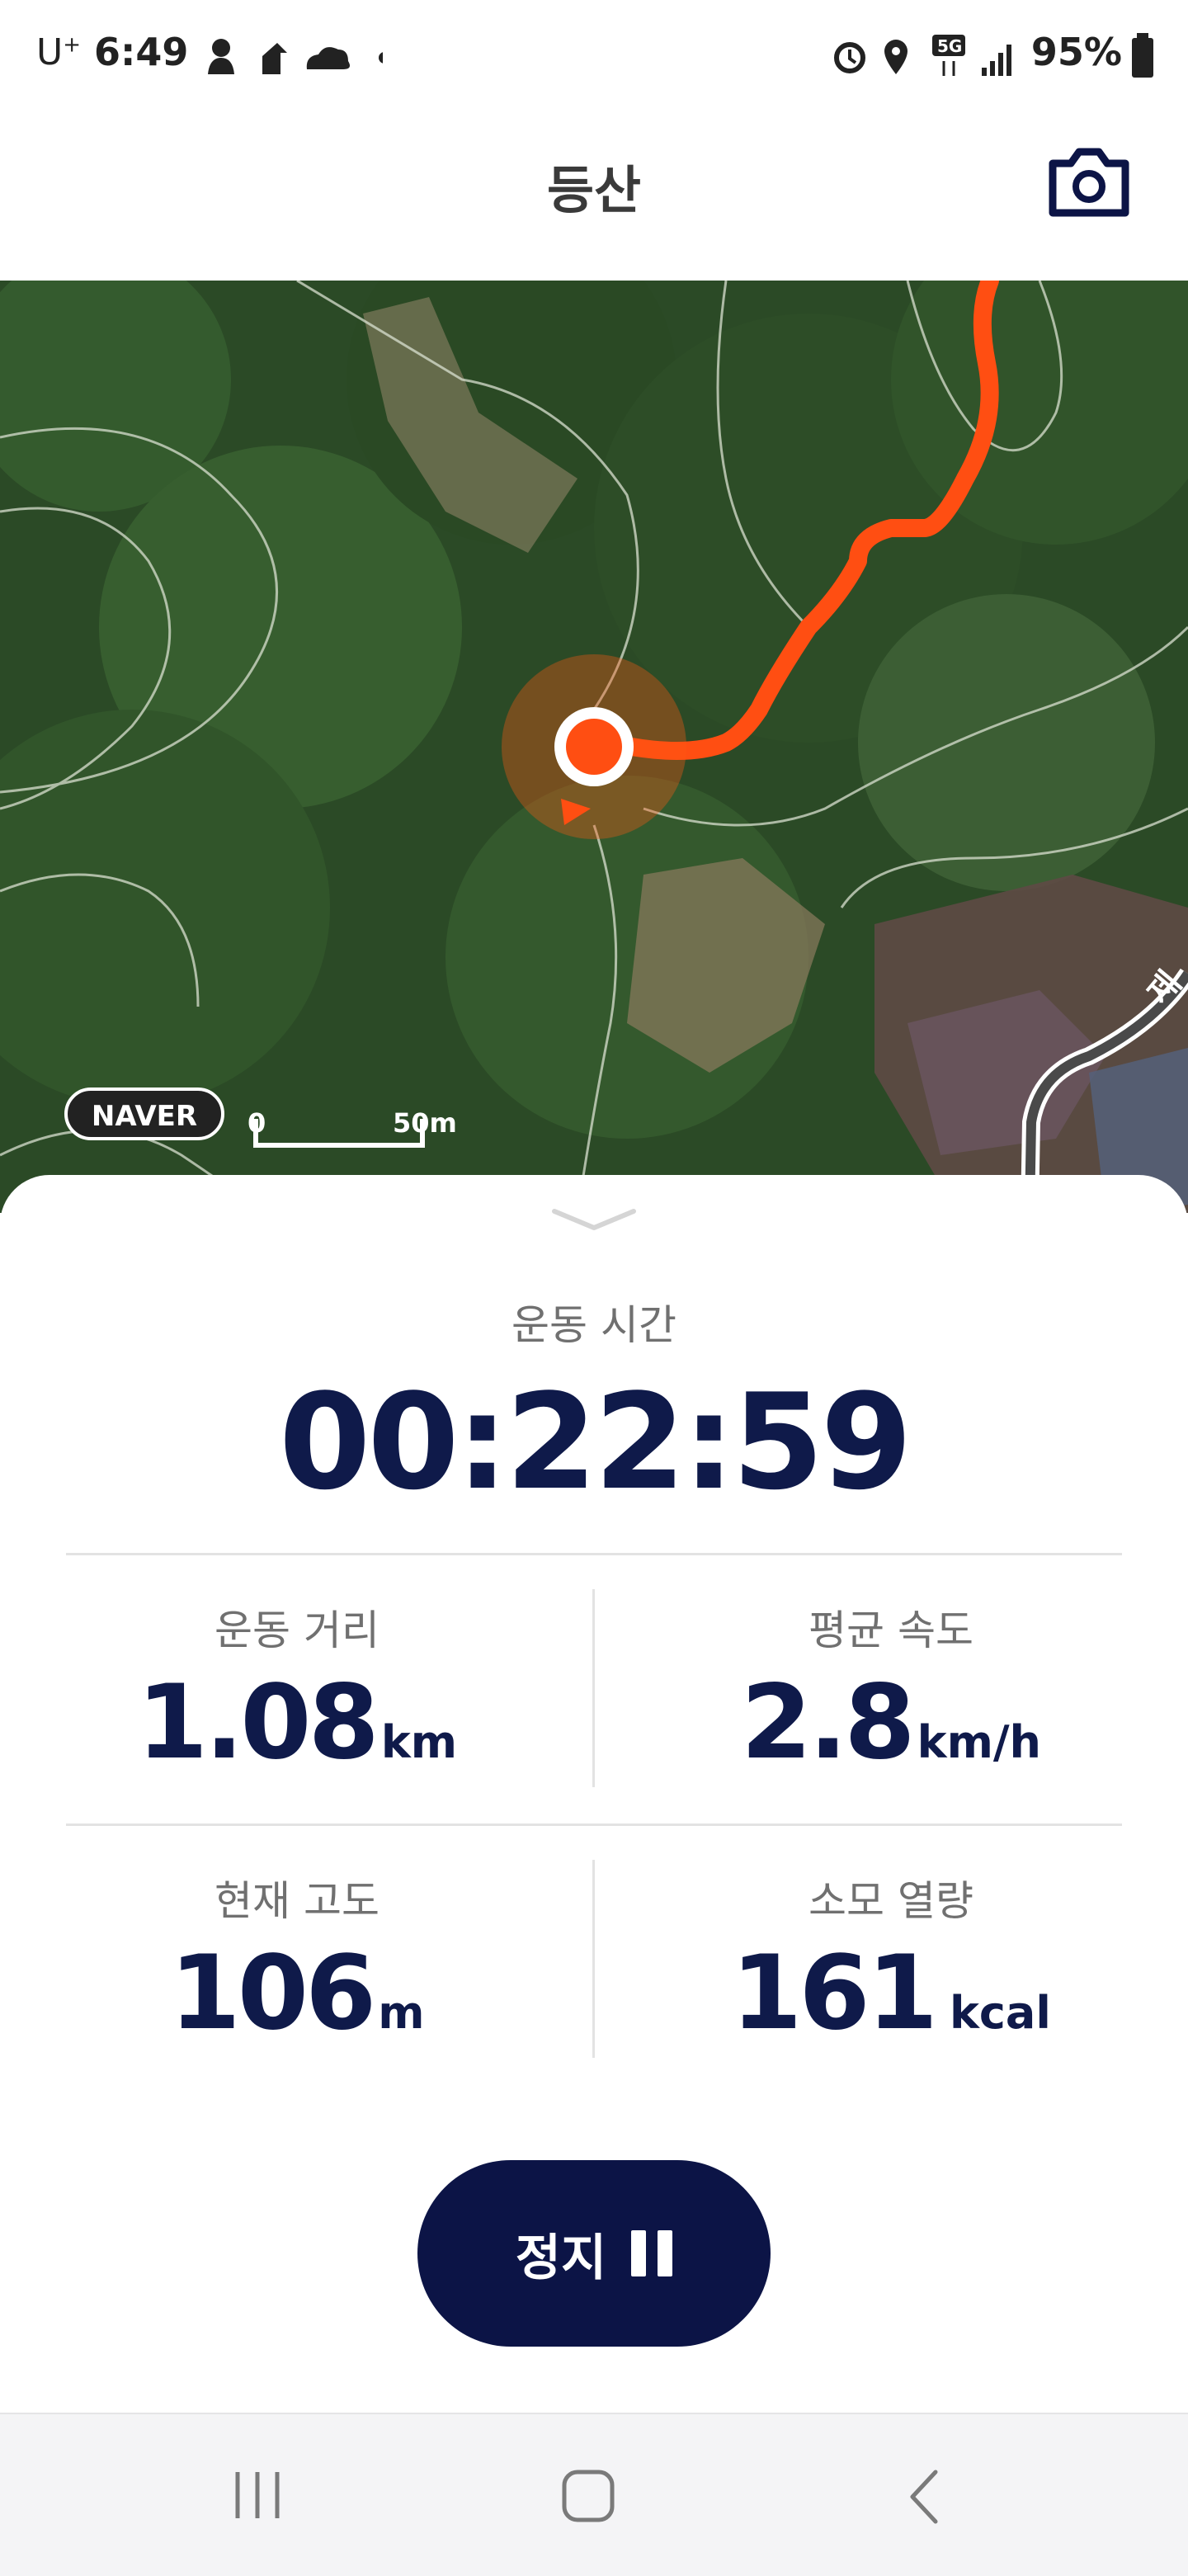 The height and width of the screenshot is (2576, 1188). Describe the element at coordinates (594, 1325) in the screenshot. I see `workout-time-label: 운동 시간` at that location.